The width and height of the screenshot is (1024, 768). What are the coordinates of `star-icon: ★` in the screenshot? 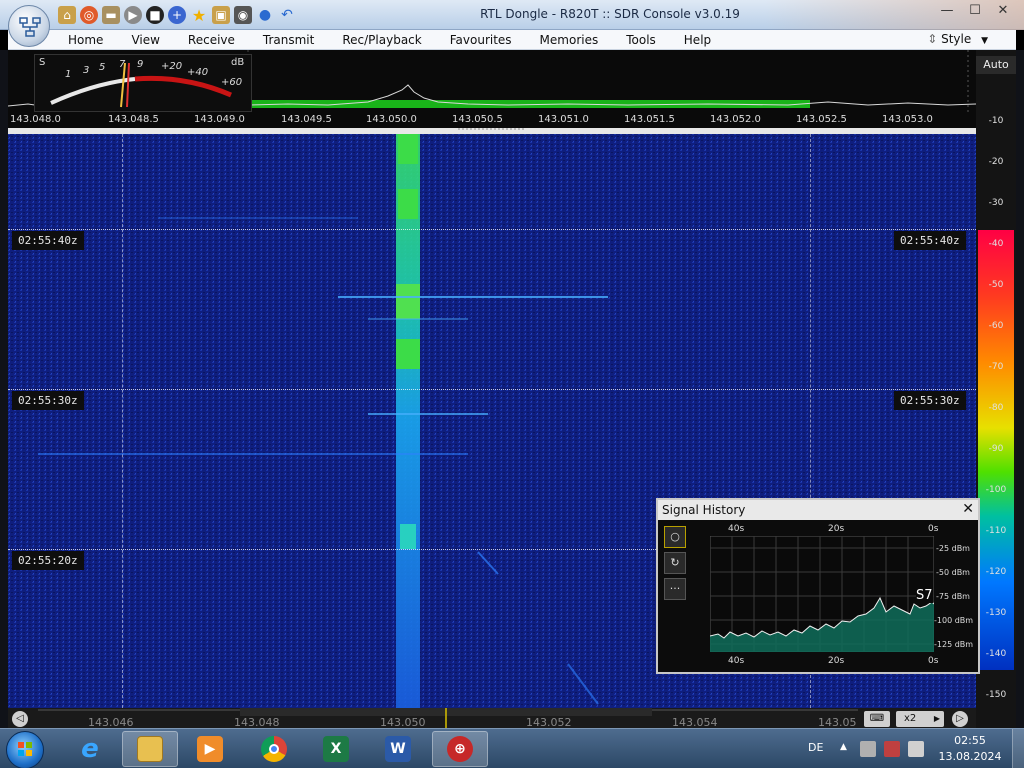 It's located at (199, 15).